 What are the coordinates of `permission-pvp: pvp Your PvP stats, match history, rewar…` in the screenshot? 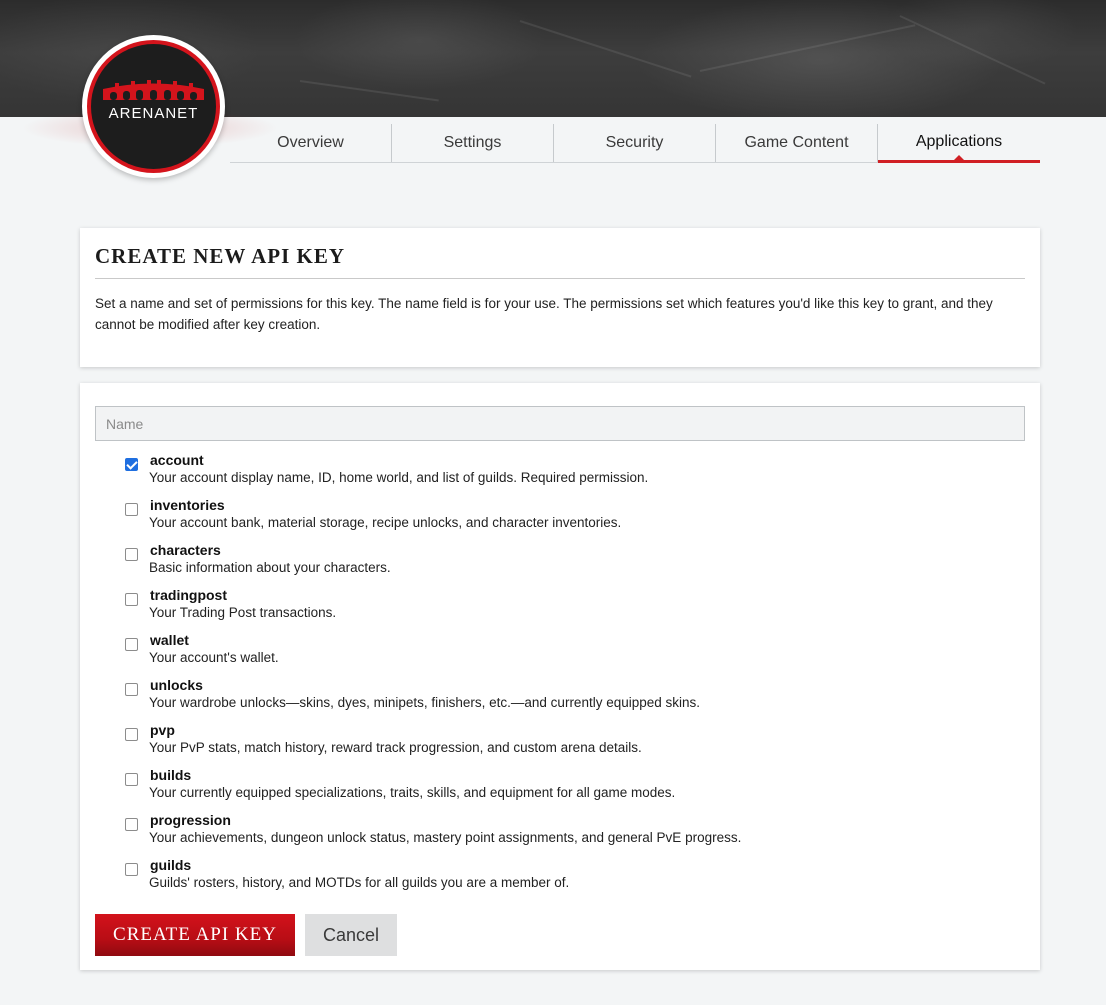 It's located at (564, 740).